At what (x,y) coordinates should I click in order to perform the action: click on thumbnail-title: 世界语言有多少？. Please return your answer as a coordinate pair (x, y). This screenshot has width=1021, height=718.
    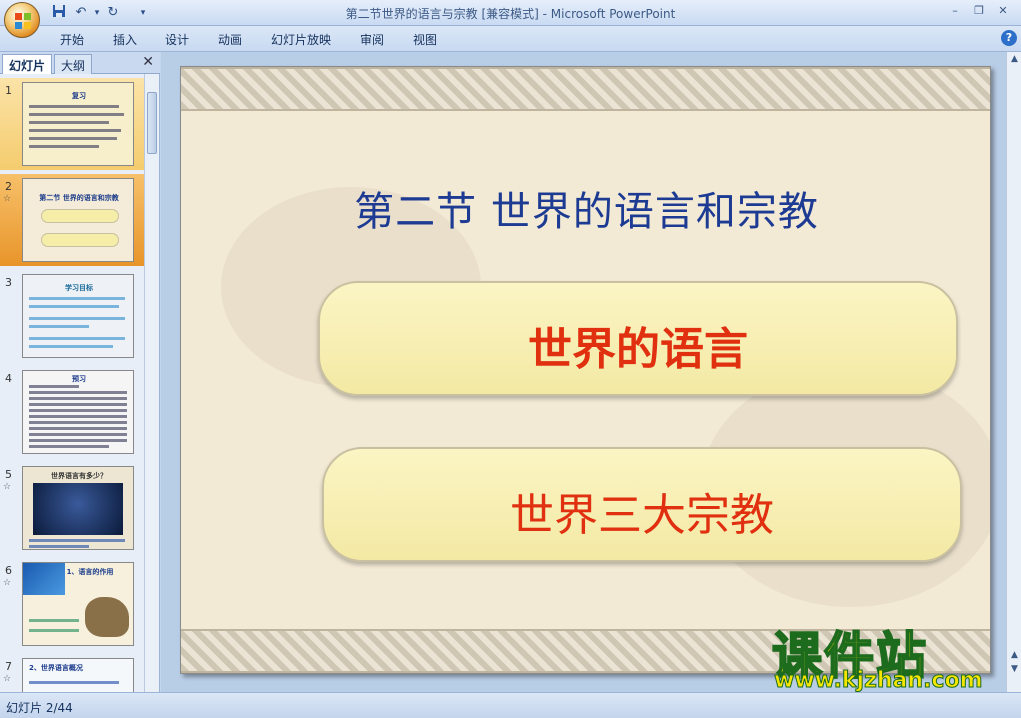
    Looking at the image, I should click on (79, 476).